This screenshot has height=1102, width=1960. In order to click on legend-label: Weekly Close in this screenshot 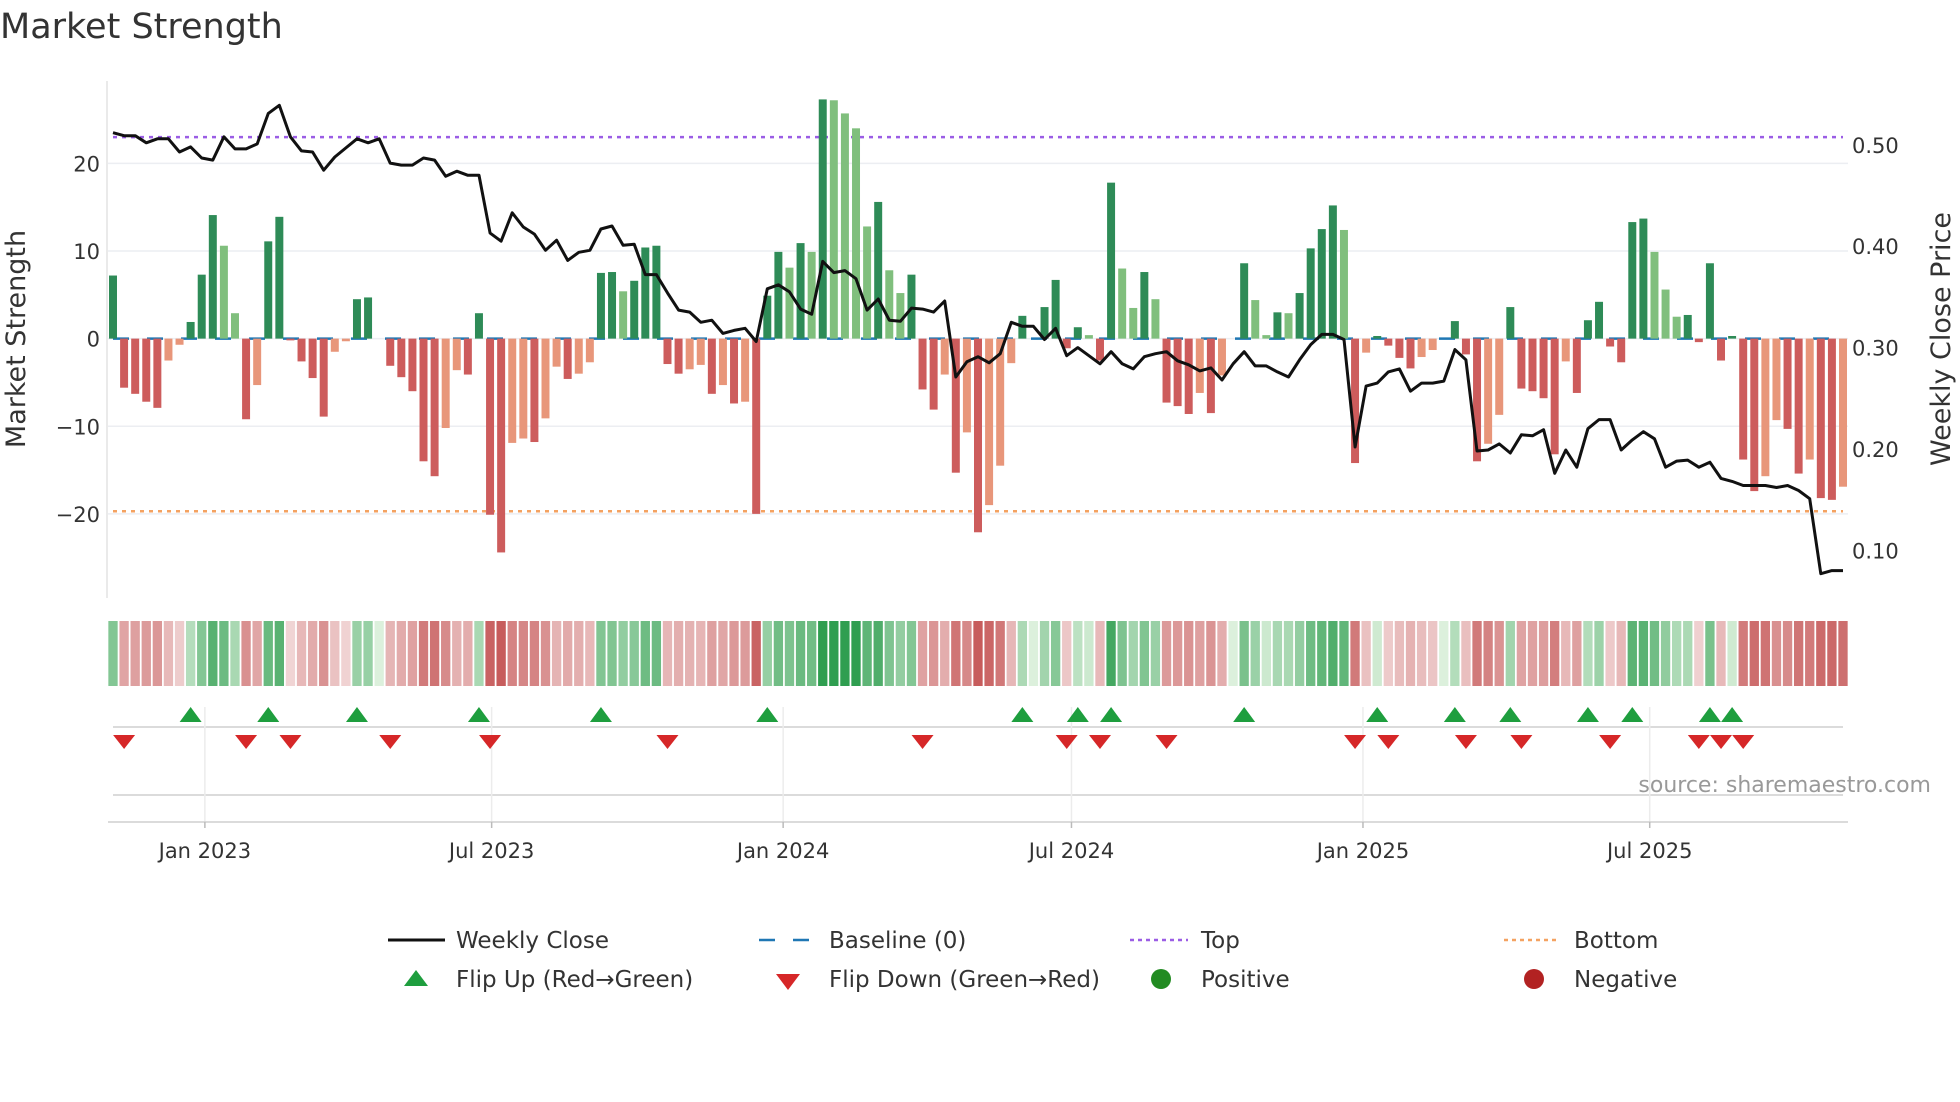, I will do `click(532, 941)`.